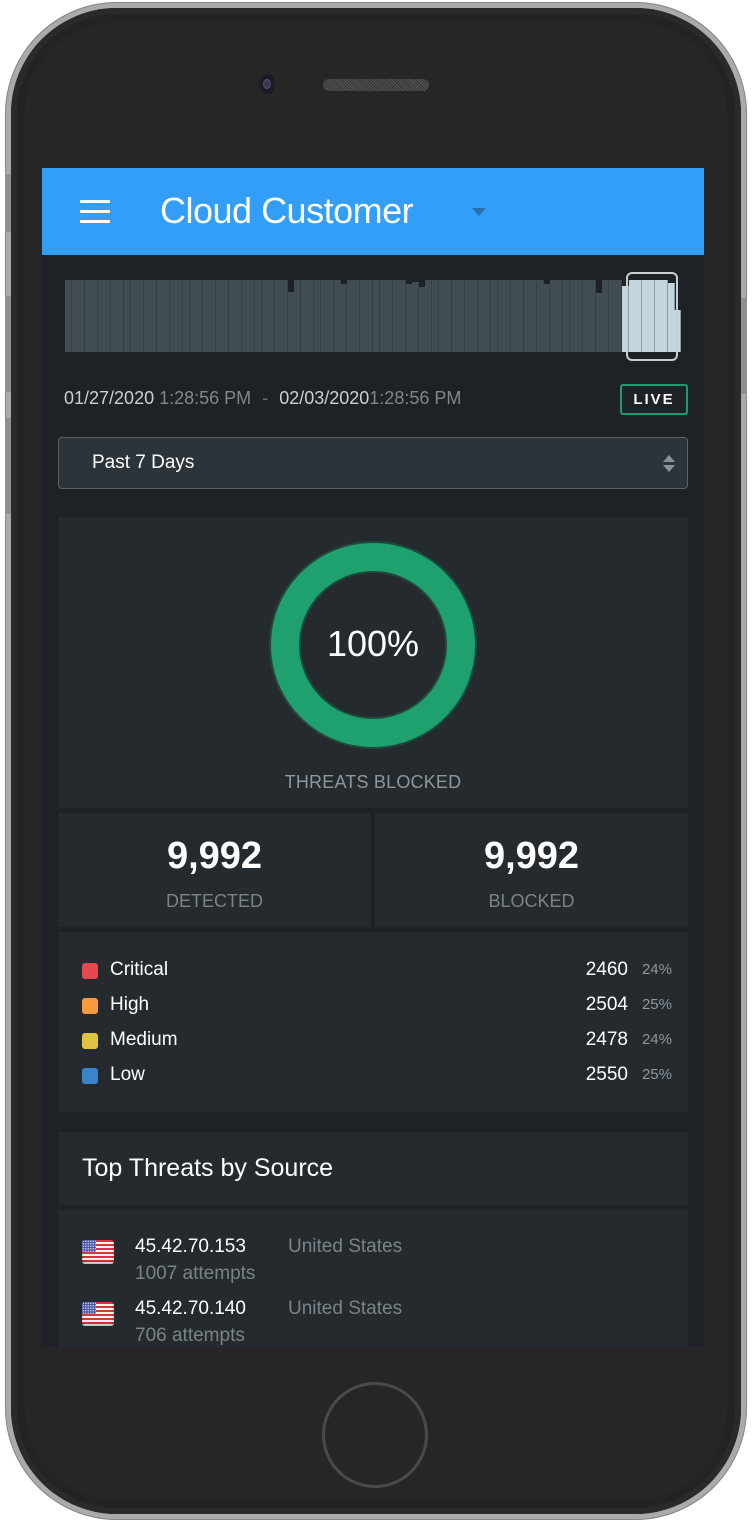 This screenshot has width=752, height=1524. What do you see at coordinates (214, 856) in the screenshot?
I see `detected-count: 9,992` at bounding box center [214, 856].